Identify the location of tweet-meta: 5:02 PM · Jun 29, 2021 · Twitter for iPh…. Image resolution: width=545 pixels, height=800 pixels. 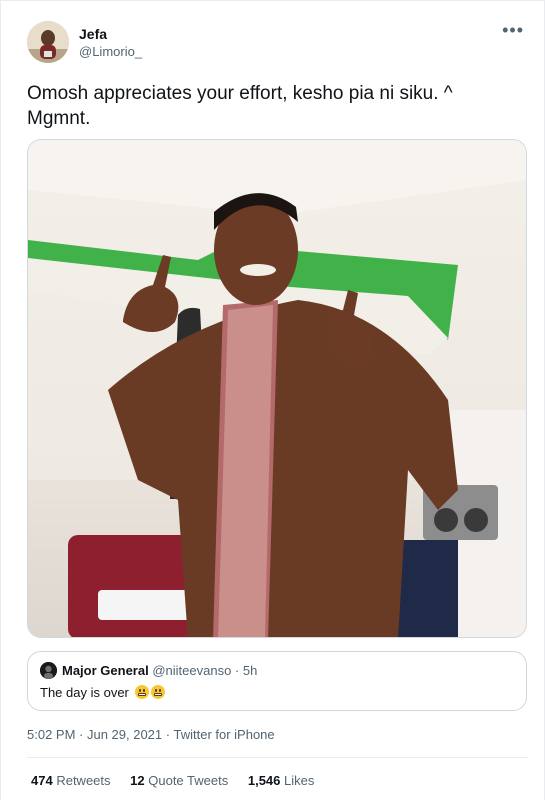
(151, 735).